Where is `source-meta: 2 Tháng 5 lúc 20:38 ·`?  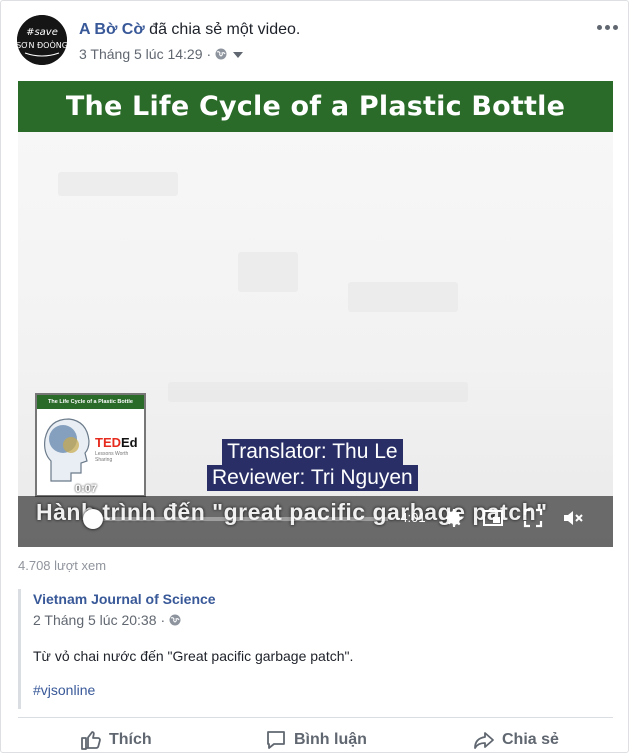 source-meta: 2 Tháng 5 lúc 20:38 · is located at coordinates (107, 620).